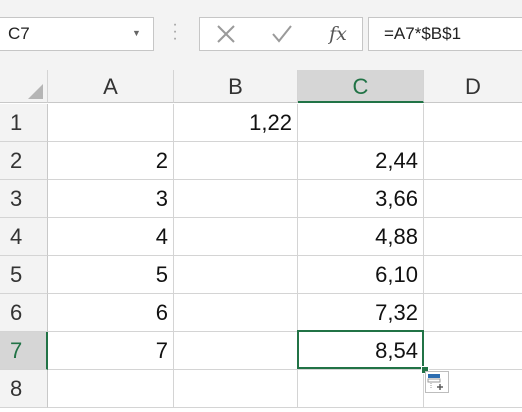 The image size is (522, 412). Describe the element at coordinates (361, 123) in the screenshot. I see `cell-c1` at that location.